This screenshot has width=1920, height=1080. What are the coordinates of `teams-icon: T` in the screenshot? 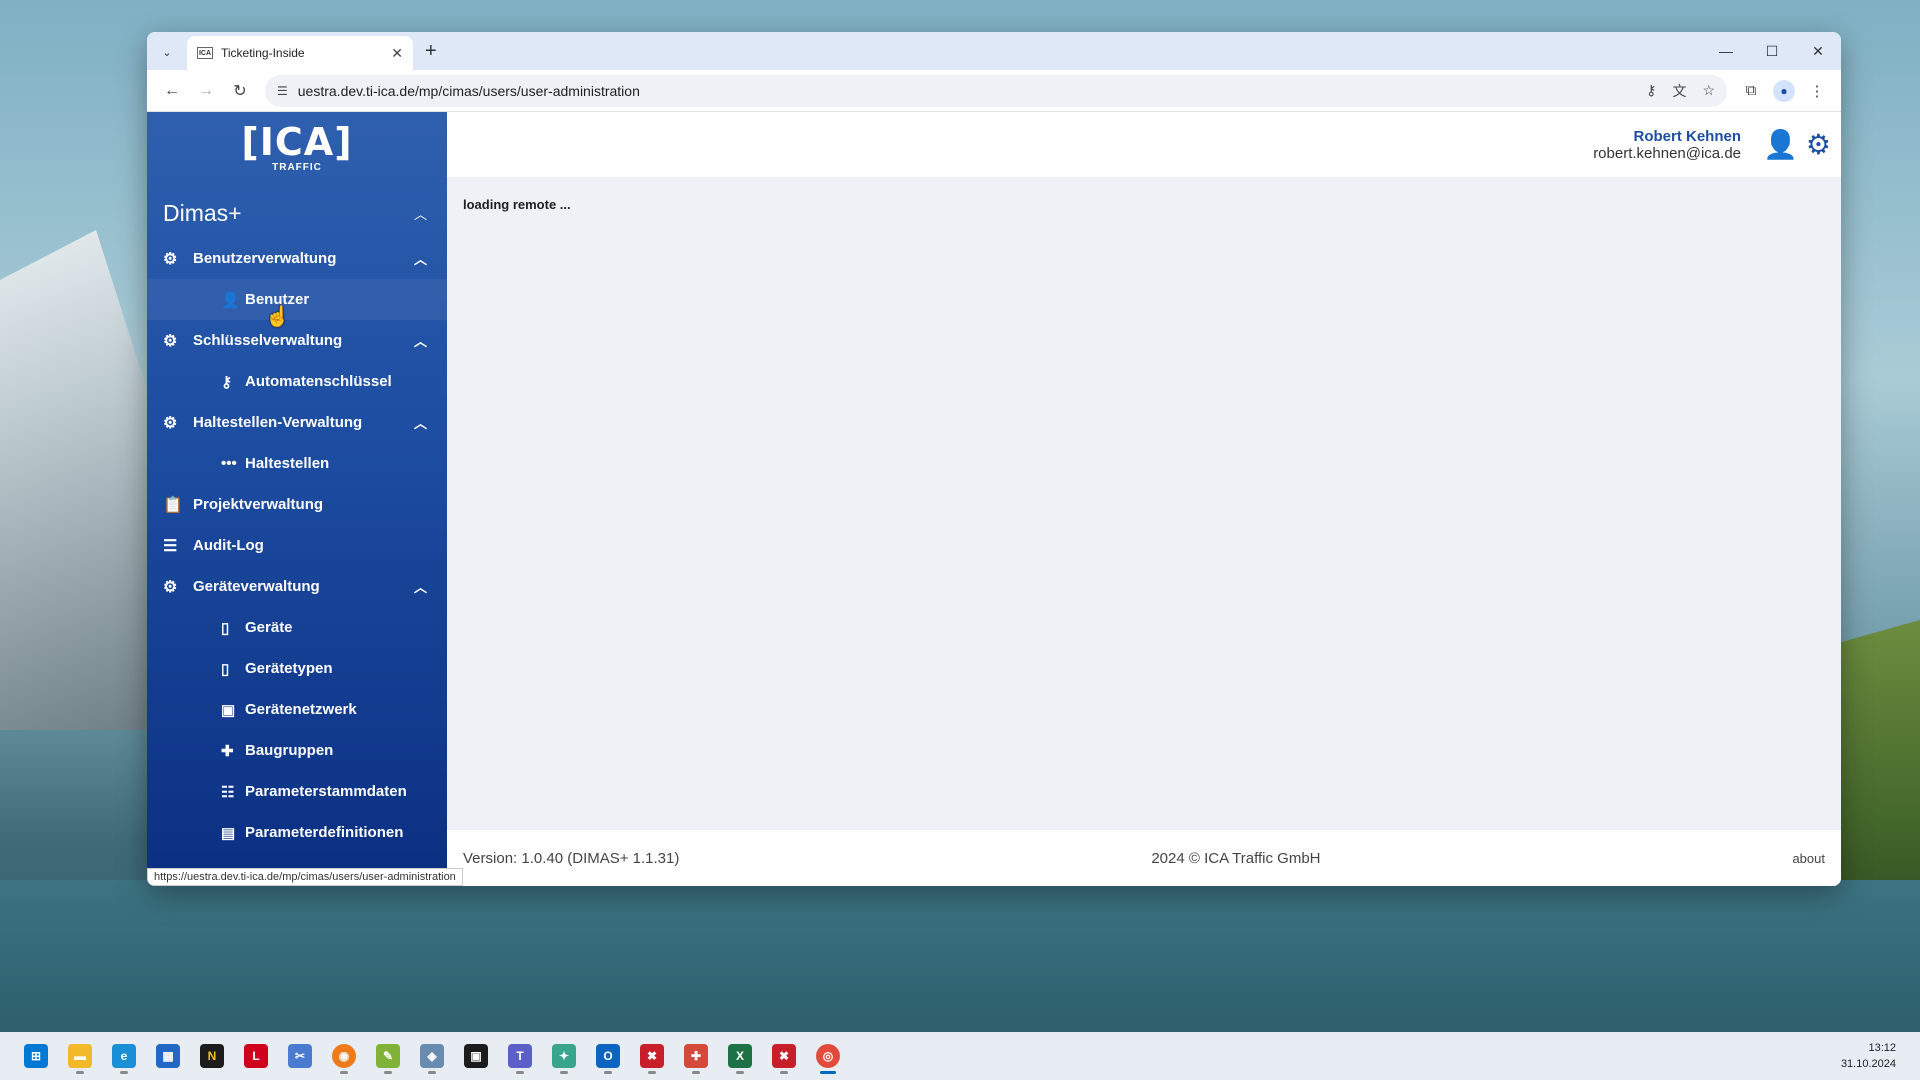 It's located at (520, 1056).